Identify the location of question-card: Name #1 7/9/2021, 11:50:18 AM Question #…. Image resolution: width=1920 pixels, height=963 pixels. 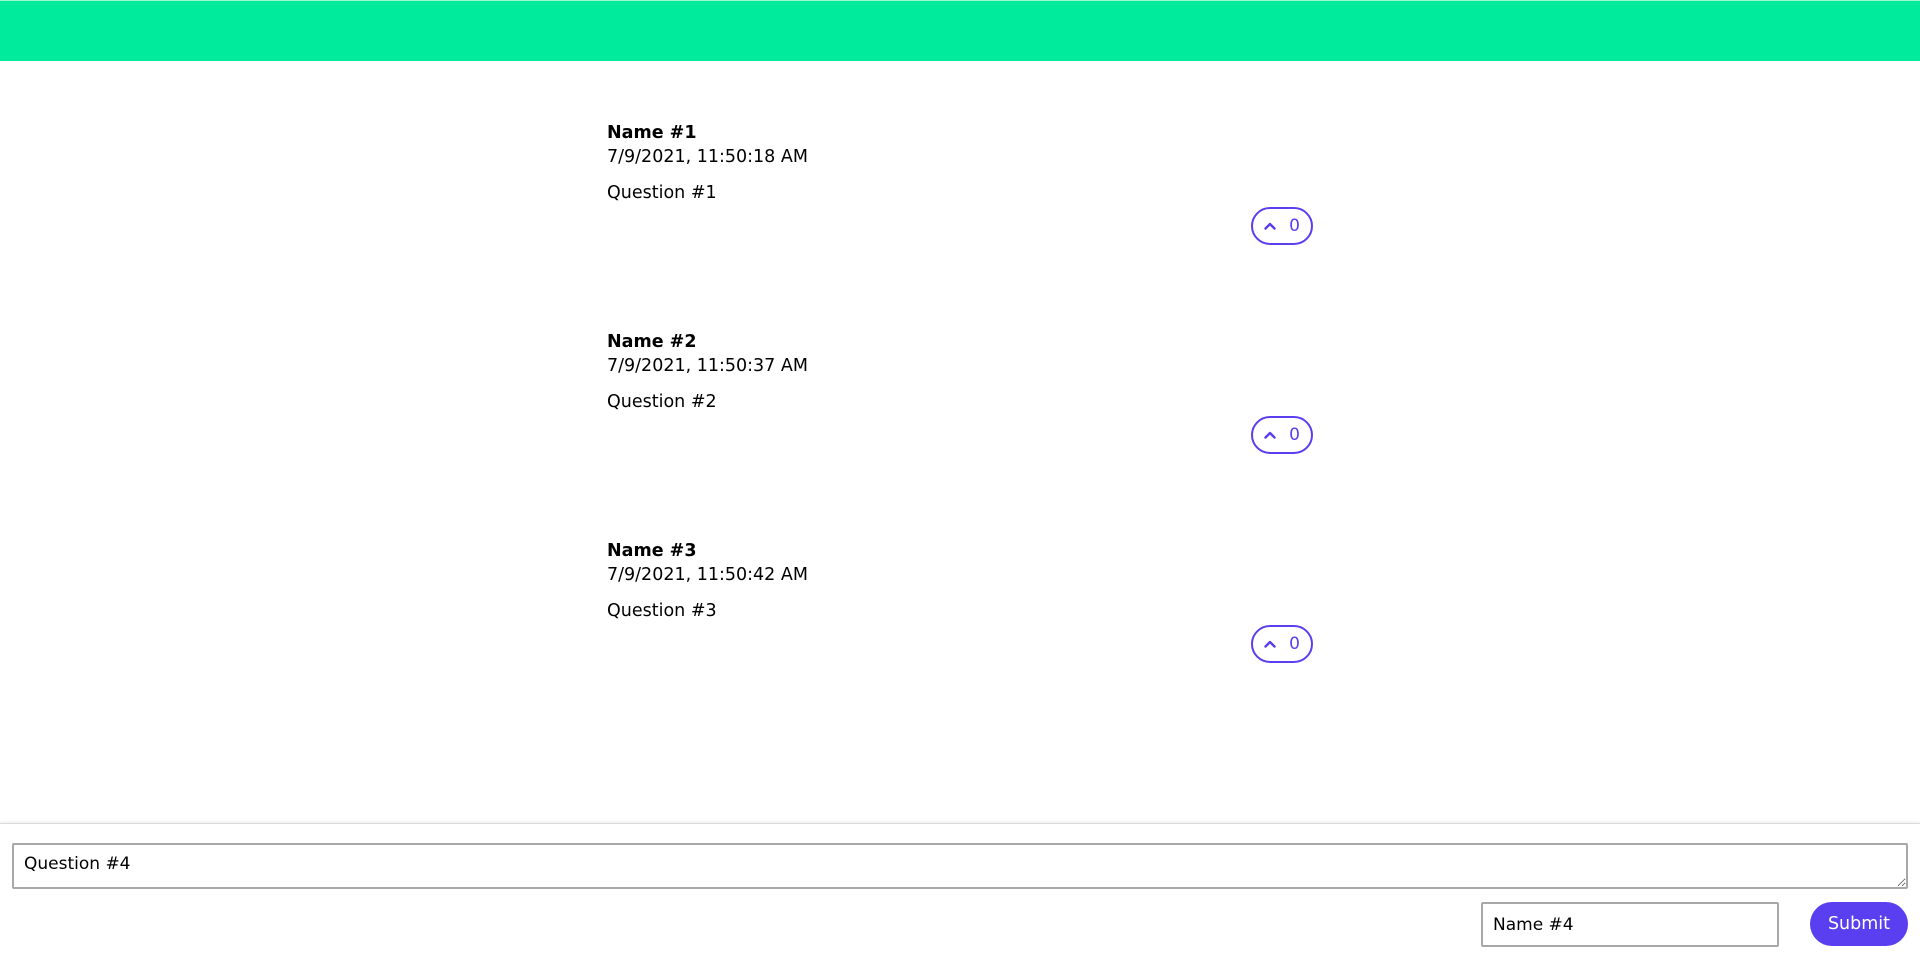
(961, 225).